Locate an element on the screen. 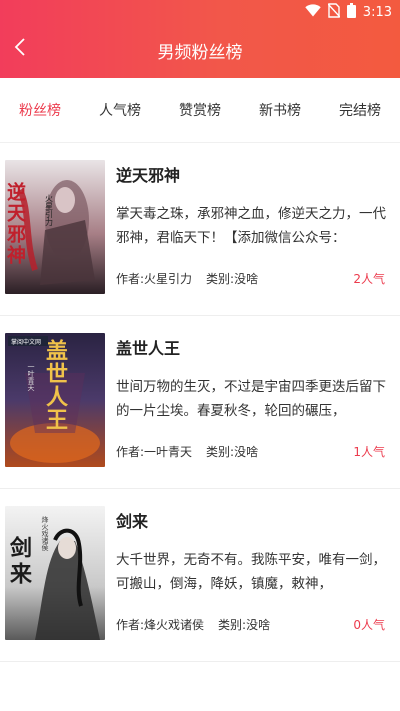  cover-title: 盖世人王 is located at coordinates (55, 384).